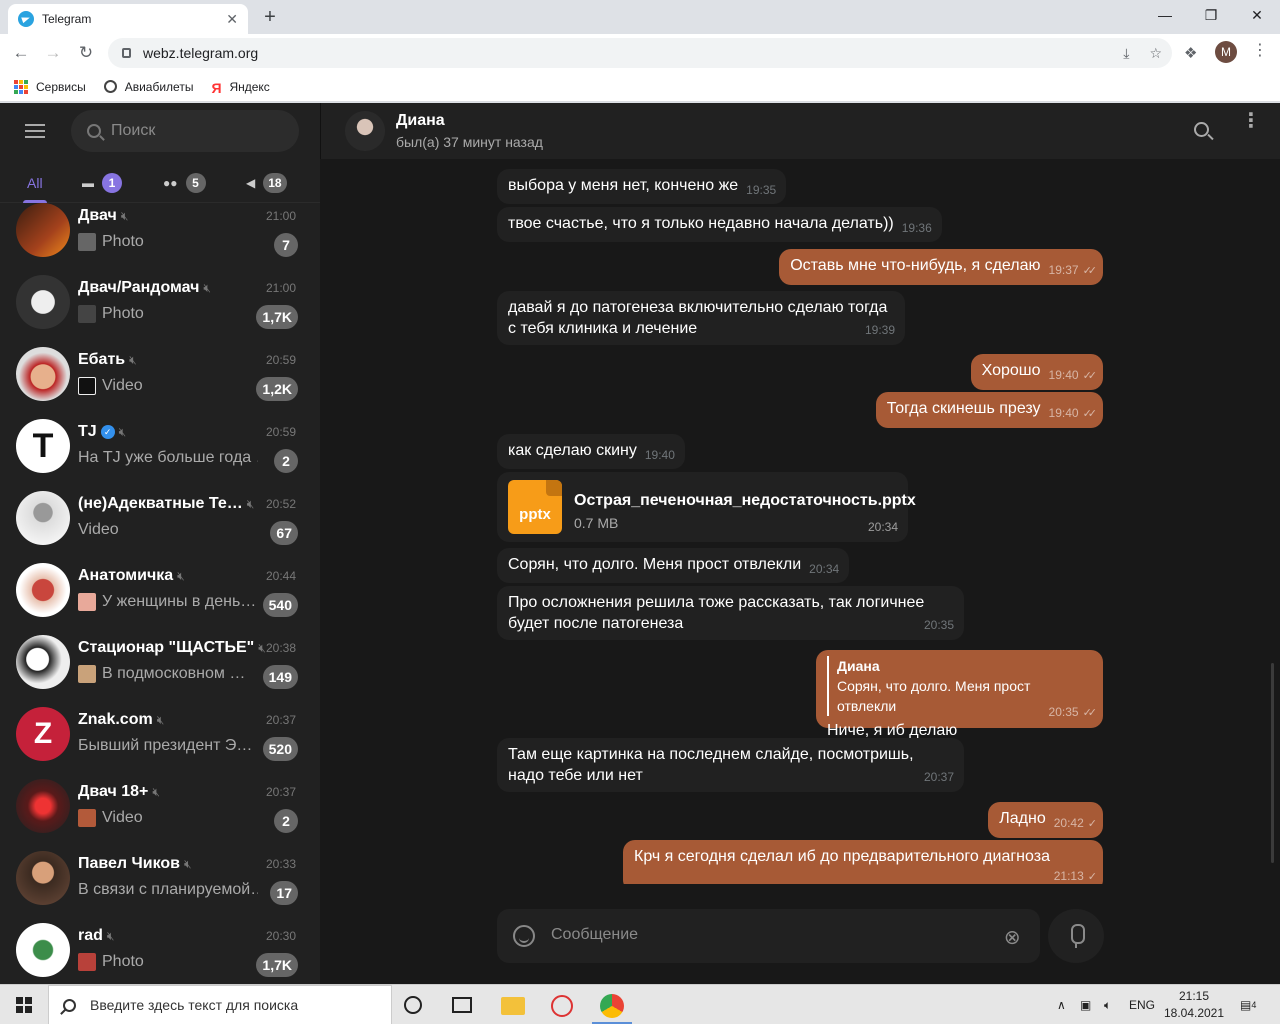 The image size is (1280, 1024). I want to click on bookmark-services: Сервисы, so click(50, 86).